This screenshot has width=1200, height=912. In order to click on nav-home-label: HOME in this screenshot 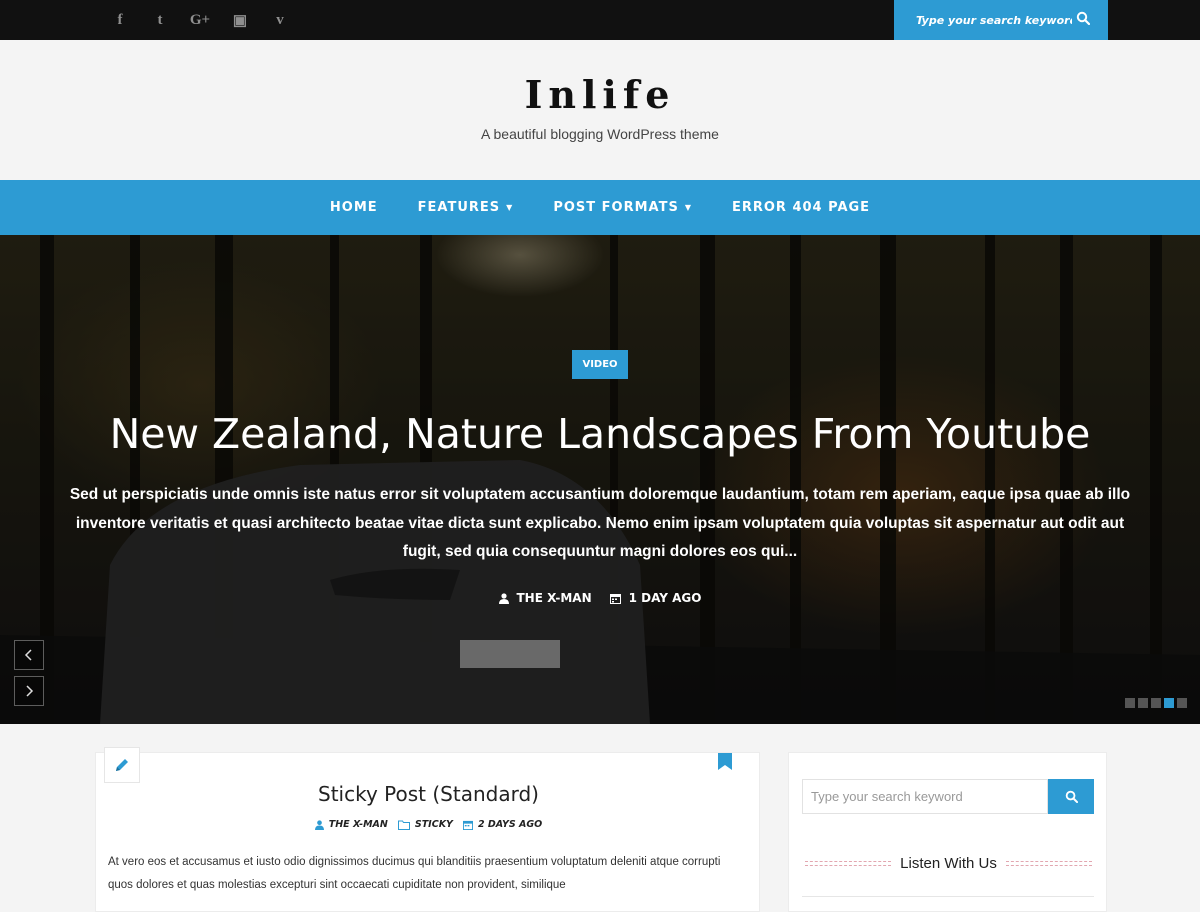, I will do `click(353, 207)`.